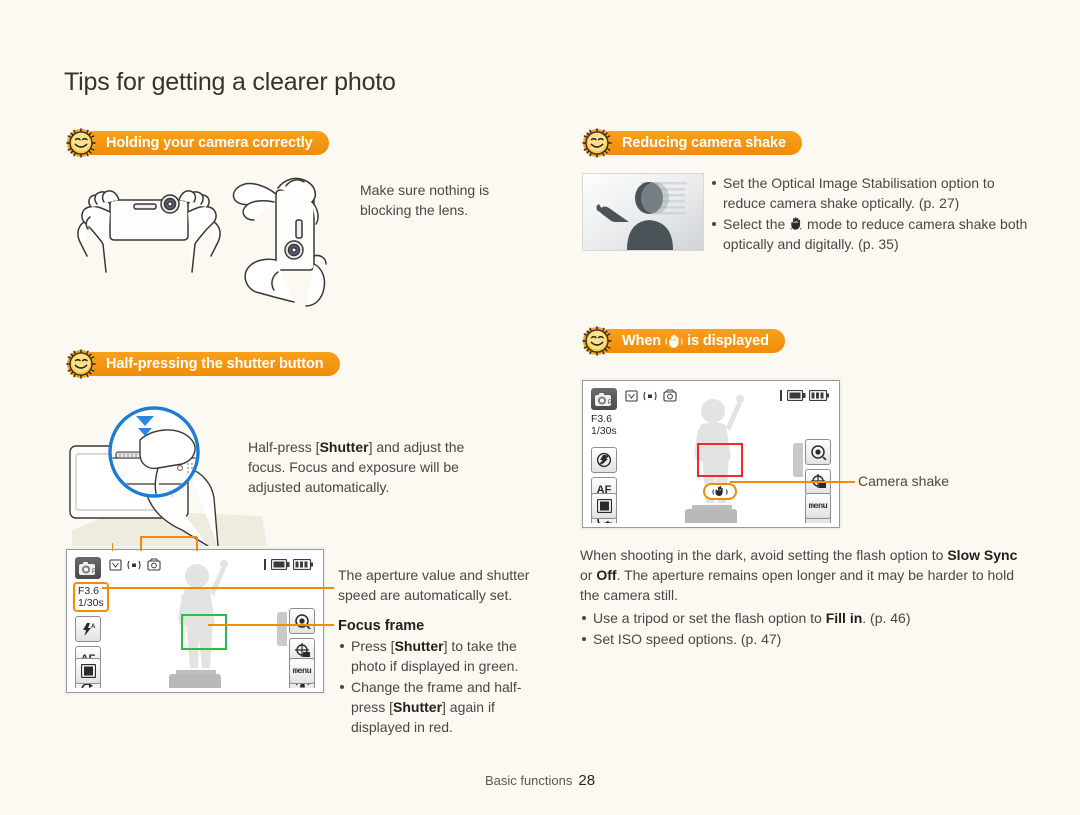  I want to click on callout-line-camera-shake, so click(792, 482).